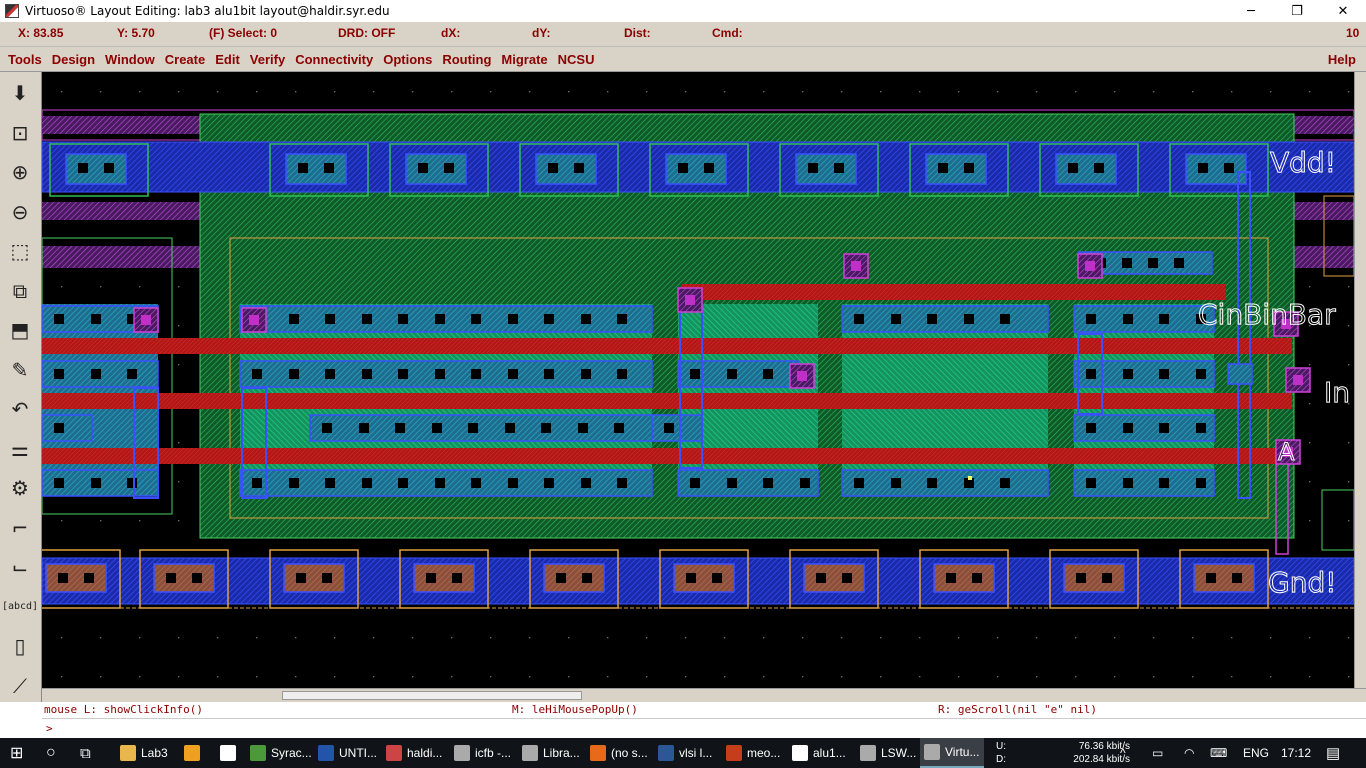 The image size is (1366, 768). What do you see at coordinates (148, 753) in the screenshot?
I see `taskbar-app-0: Lab3` at bounding box center [148, 753].